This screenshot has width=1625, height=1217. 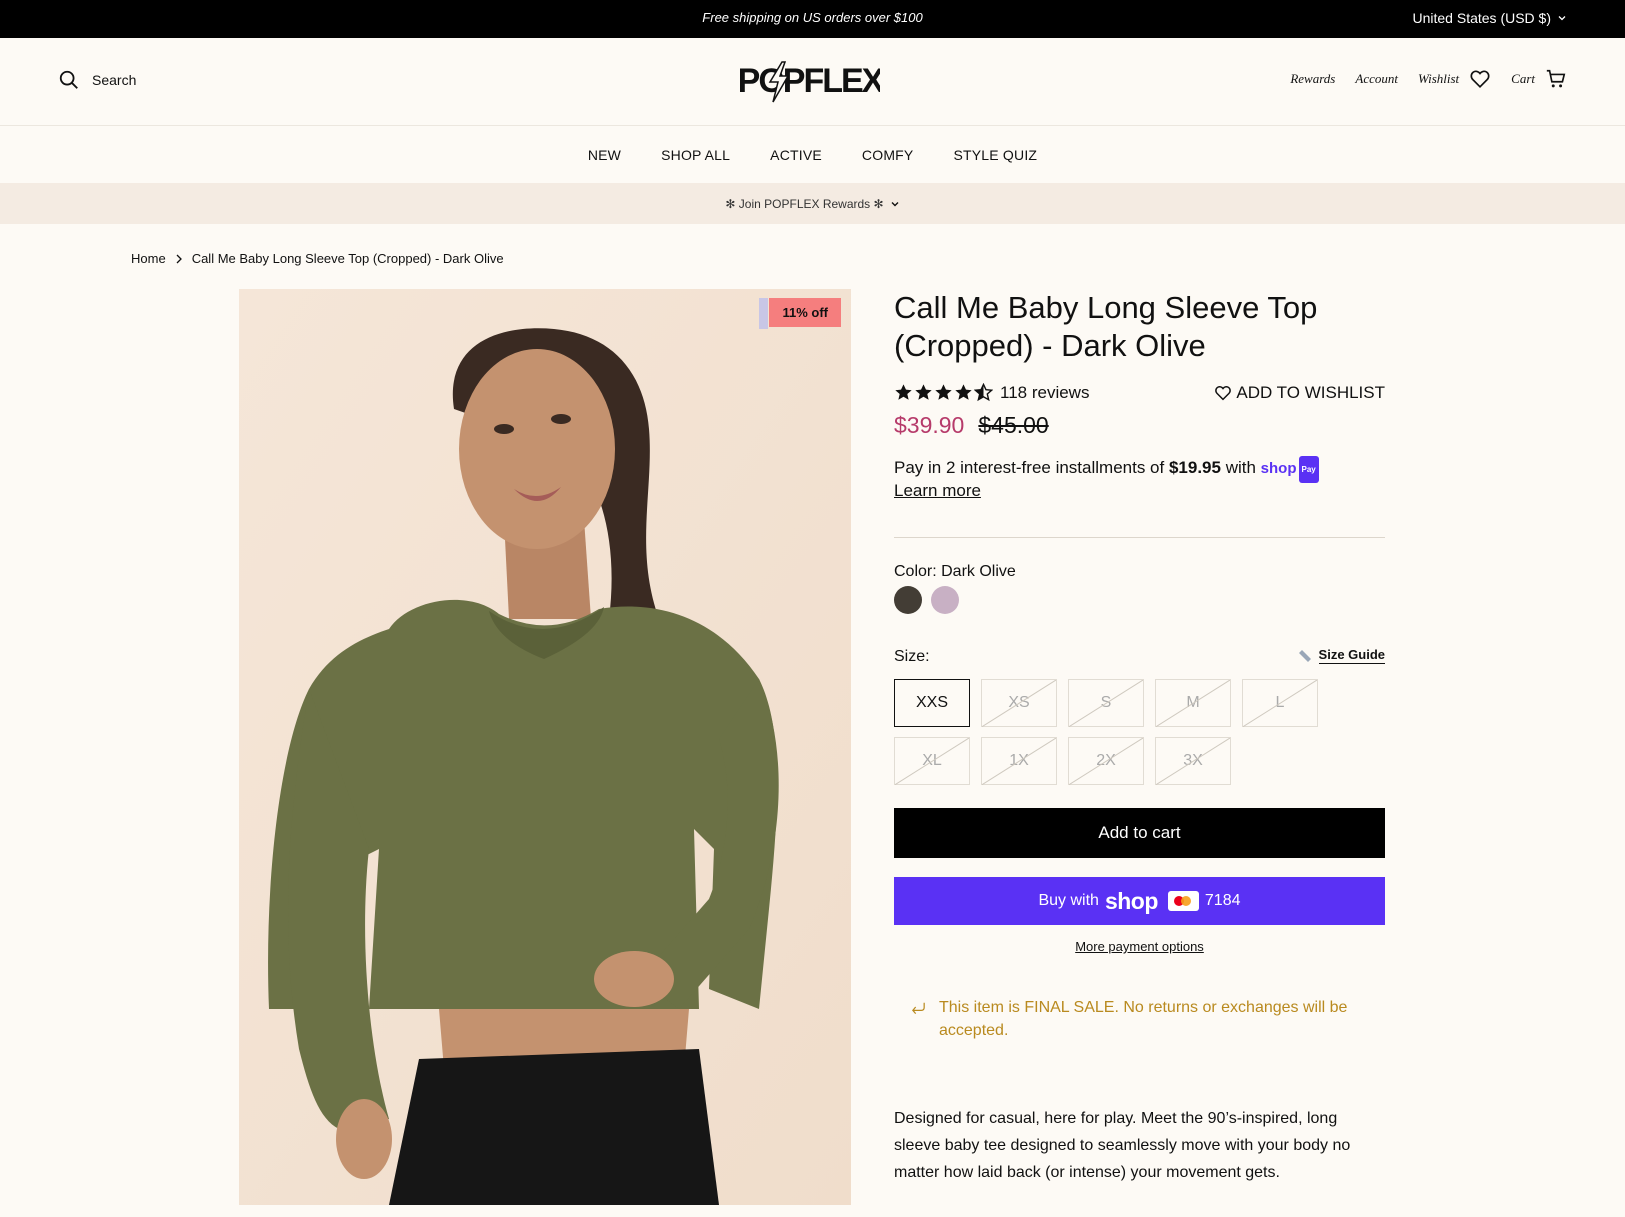 I want to click on wishlist-label: Wishlist, so click(x=1438, y=78).